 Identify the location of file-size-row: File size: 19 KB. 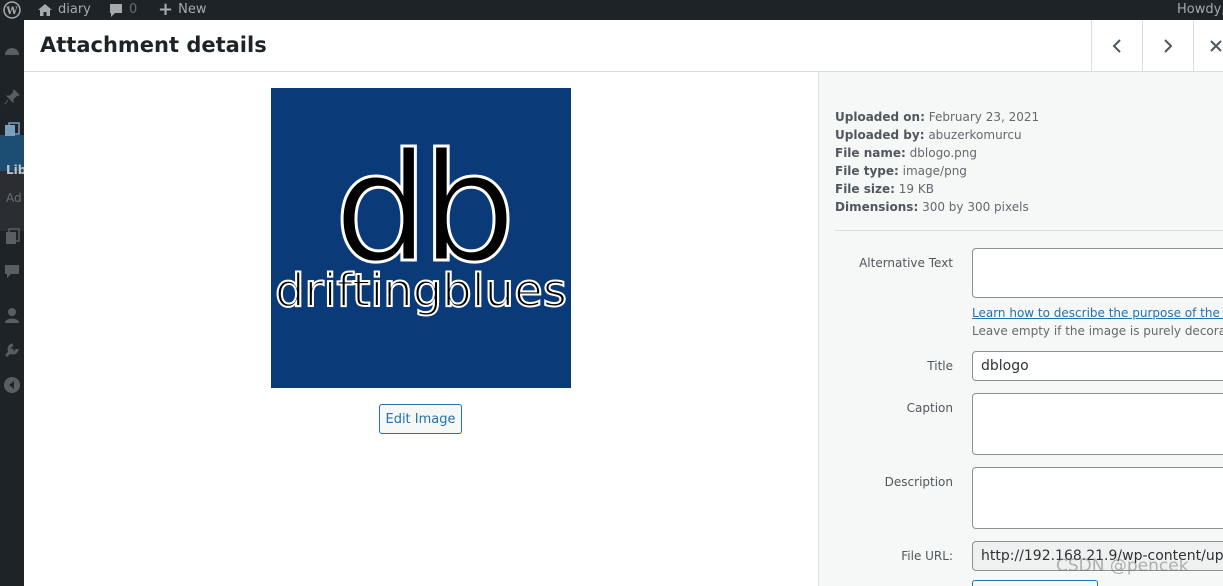
(884, 189).